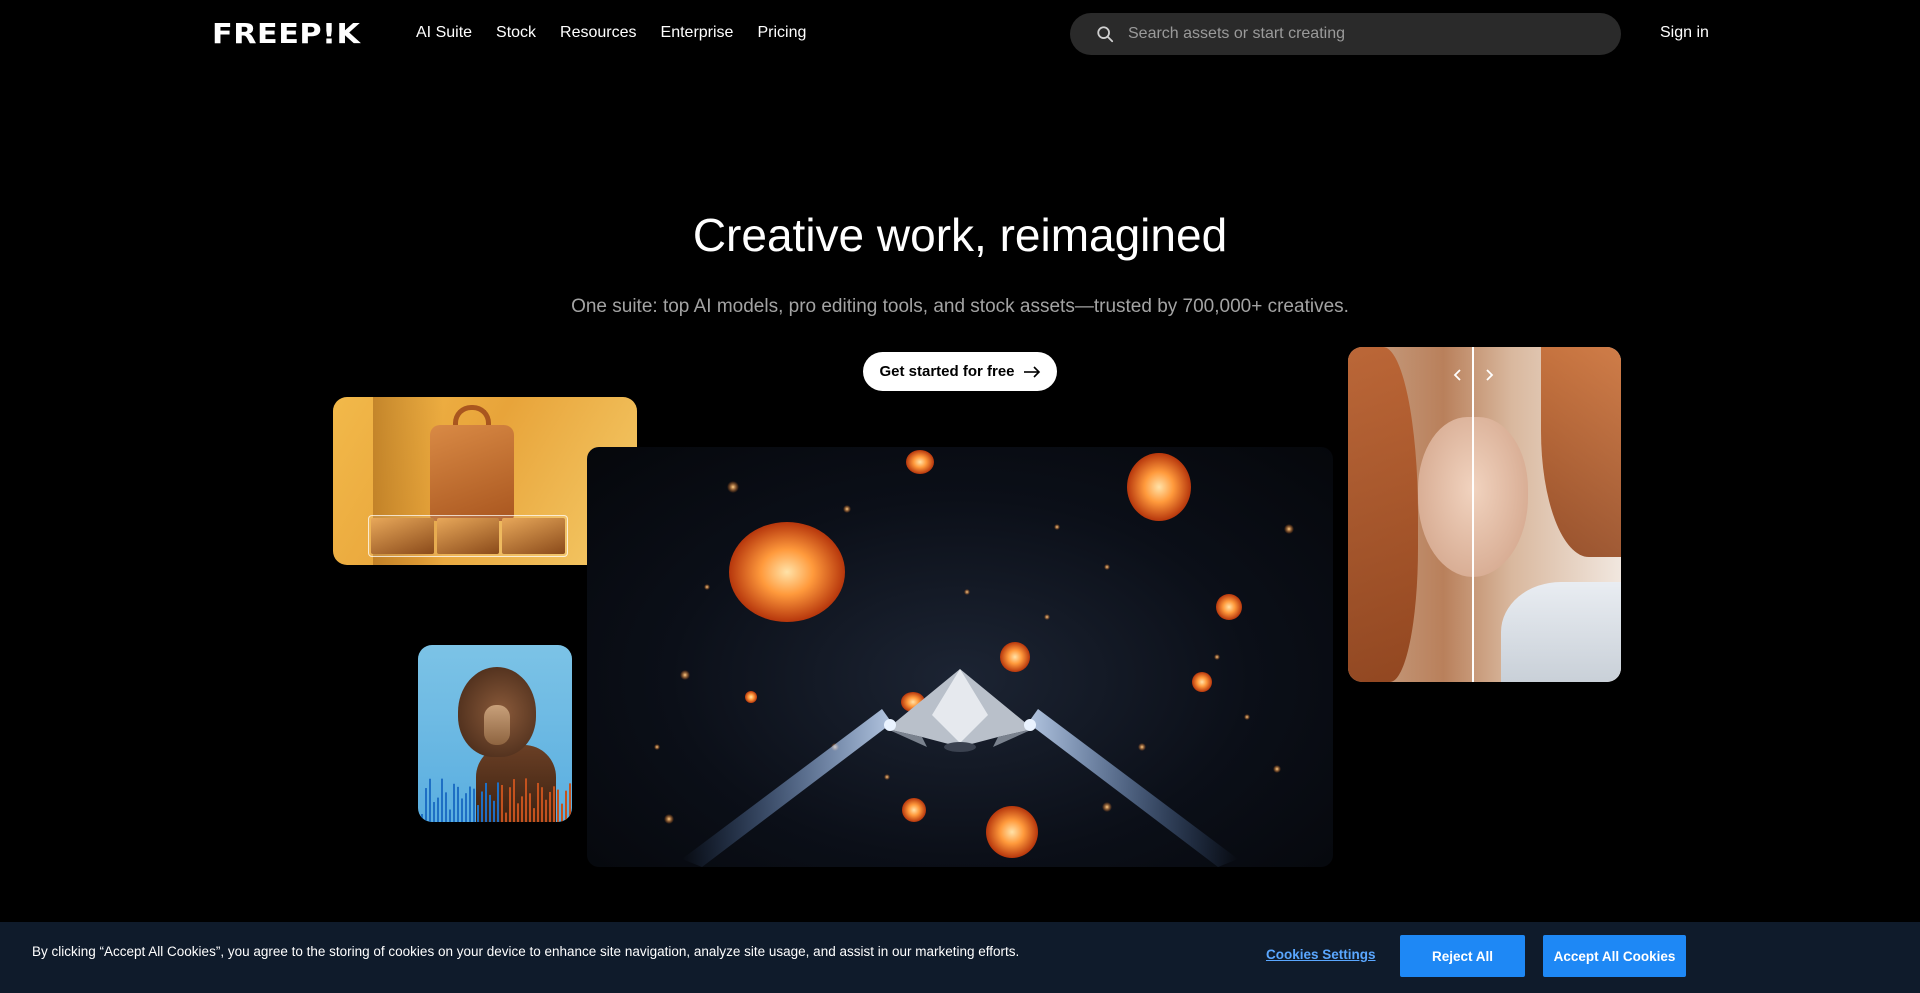 The image size is (1920, 993). What do you see at coordinates (1614, 956) in the screenshot?
I see `accept-all-cookies-button: Accept All Cookies` at bounding box center [1614, 956].